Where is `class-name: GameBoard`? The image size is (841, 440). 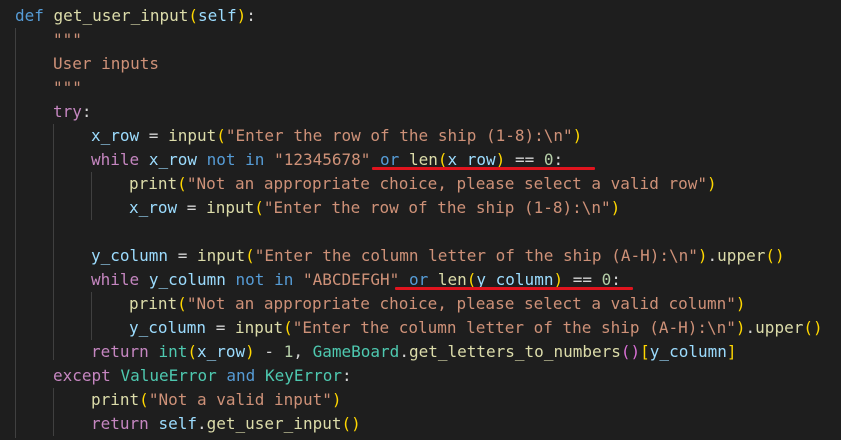
class-name: GameBoard is located at coordinates (356, 351).